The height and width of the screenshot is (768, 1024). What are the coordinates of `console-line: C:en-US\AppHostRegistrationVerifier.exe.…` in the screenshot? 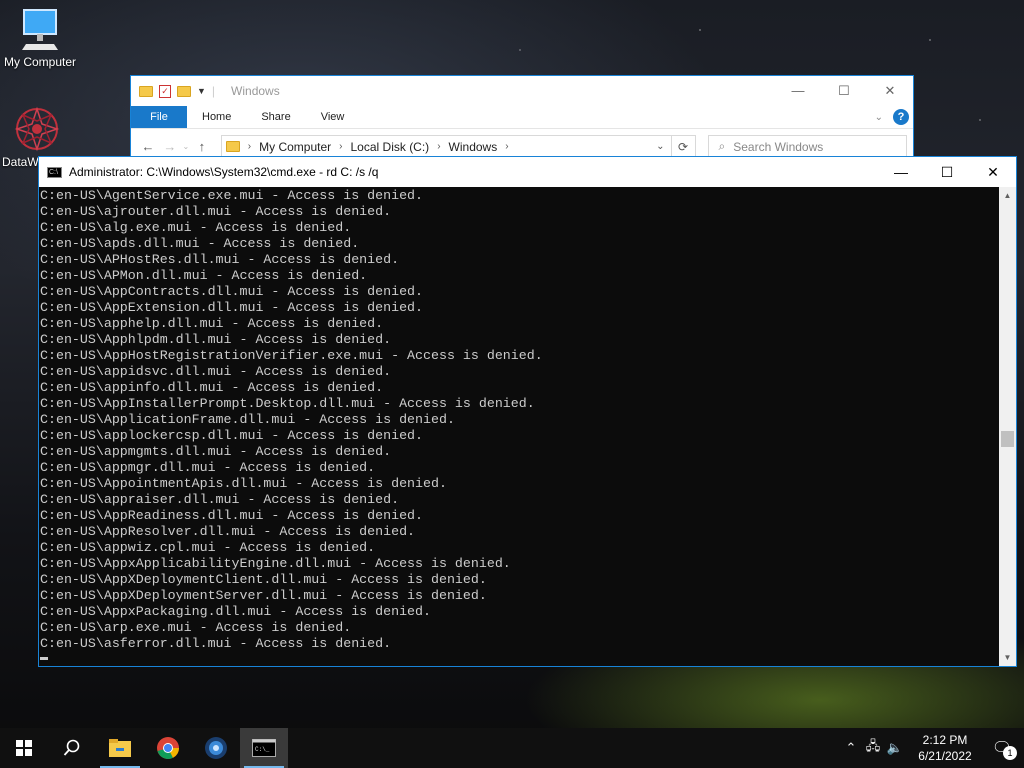 It's located at (291, 355).